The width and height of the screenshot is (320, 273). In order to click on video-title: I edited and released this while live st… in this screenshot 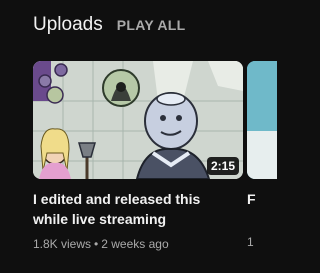, I will do `click(135, 209)`.